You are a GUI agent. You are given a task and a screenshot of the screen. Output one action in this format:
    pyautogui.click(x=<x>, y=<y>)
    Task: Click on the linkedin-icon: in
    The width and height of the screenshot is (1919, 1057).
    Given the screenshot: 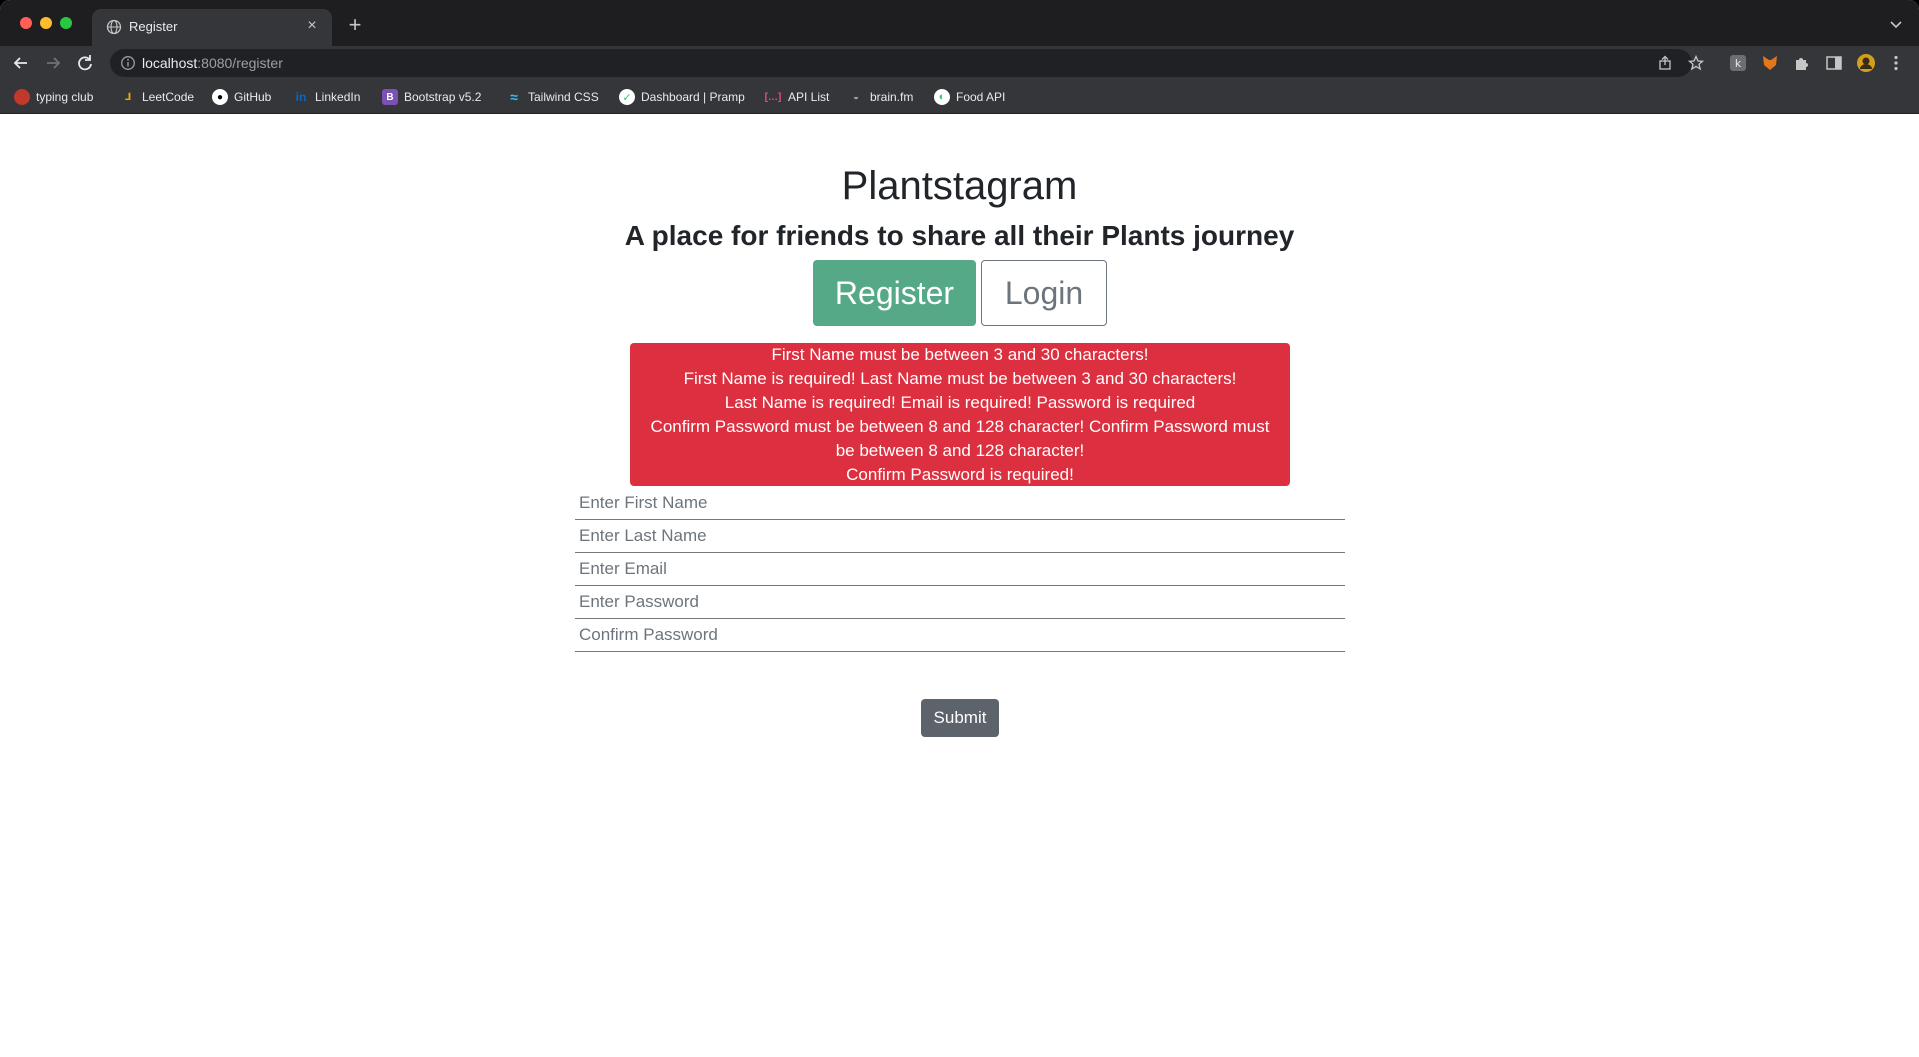 What is the action you would take?
    pyautogui.click(x=301, y=97)
    